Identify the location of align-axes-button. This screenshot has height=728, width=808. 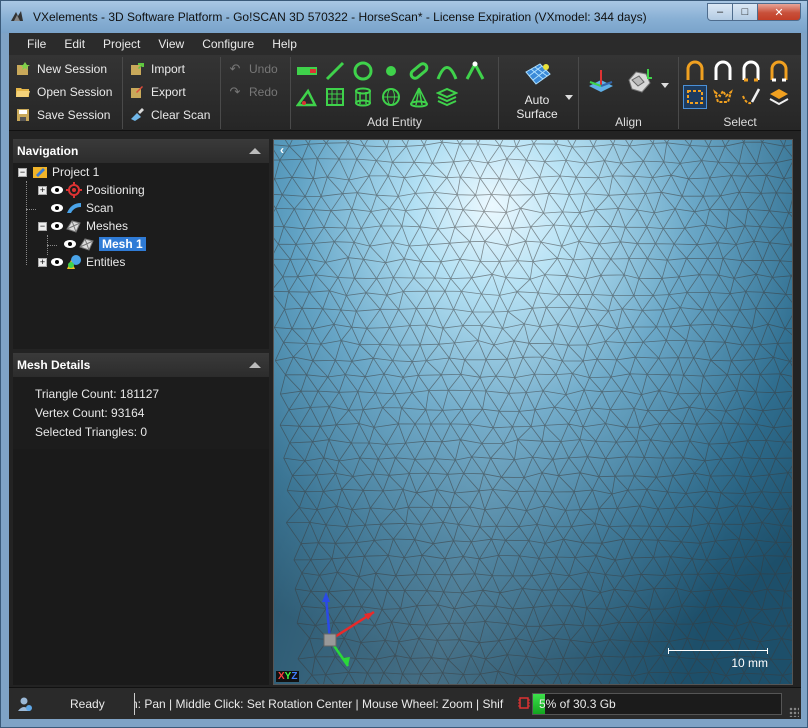
(601, 81).